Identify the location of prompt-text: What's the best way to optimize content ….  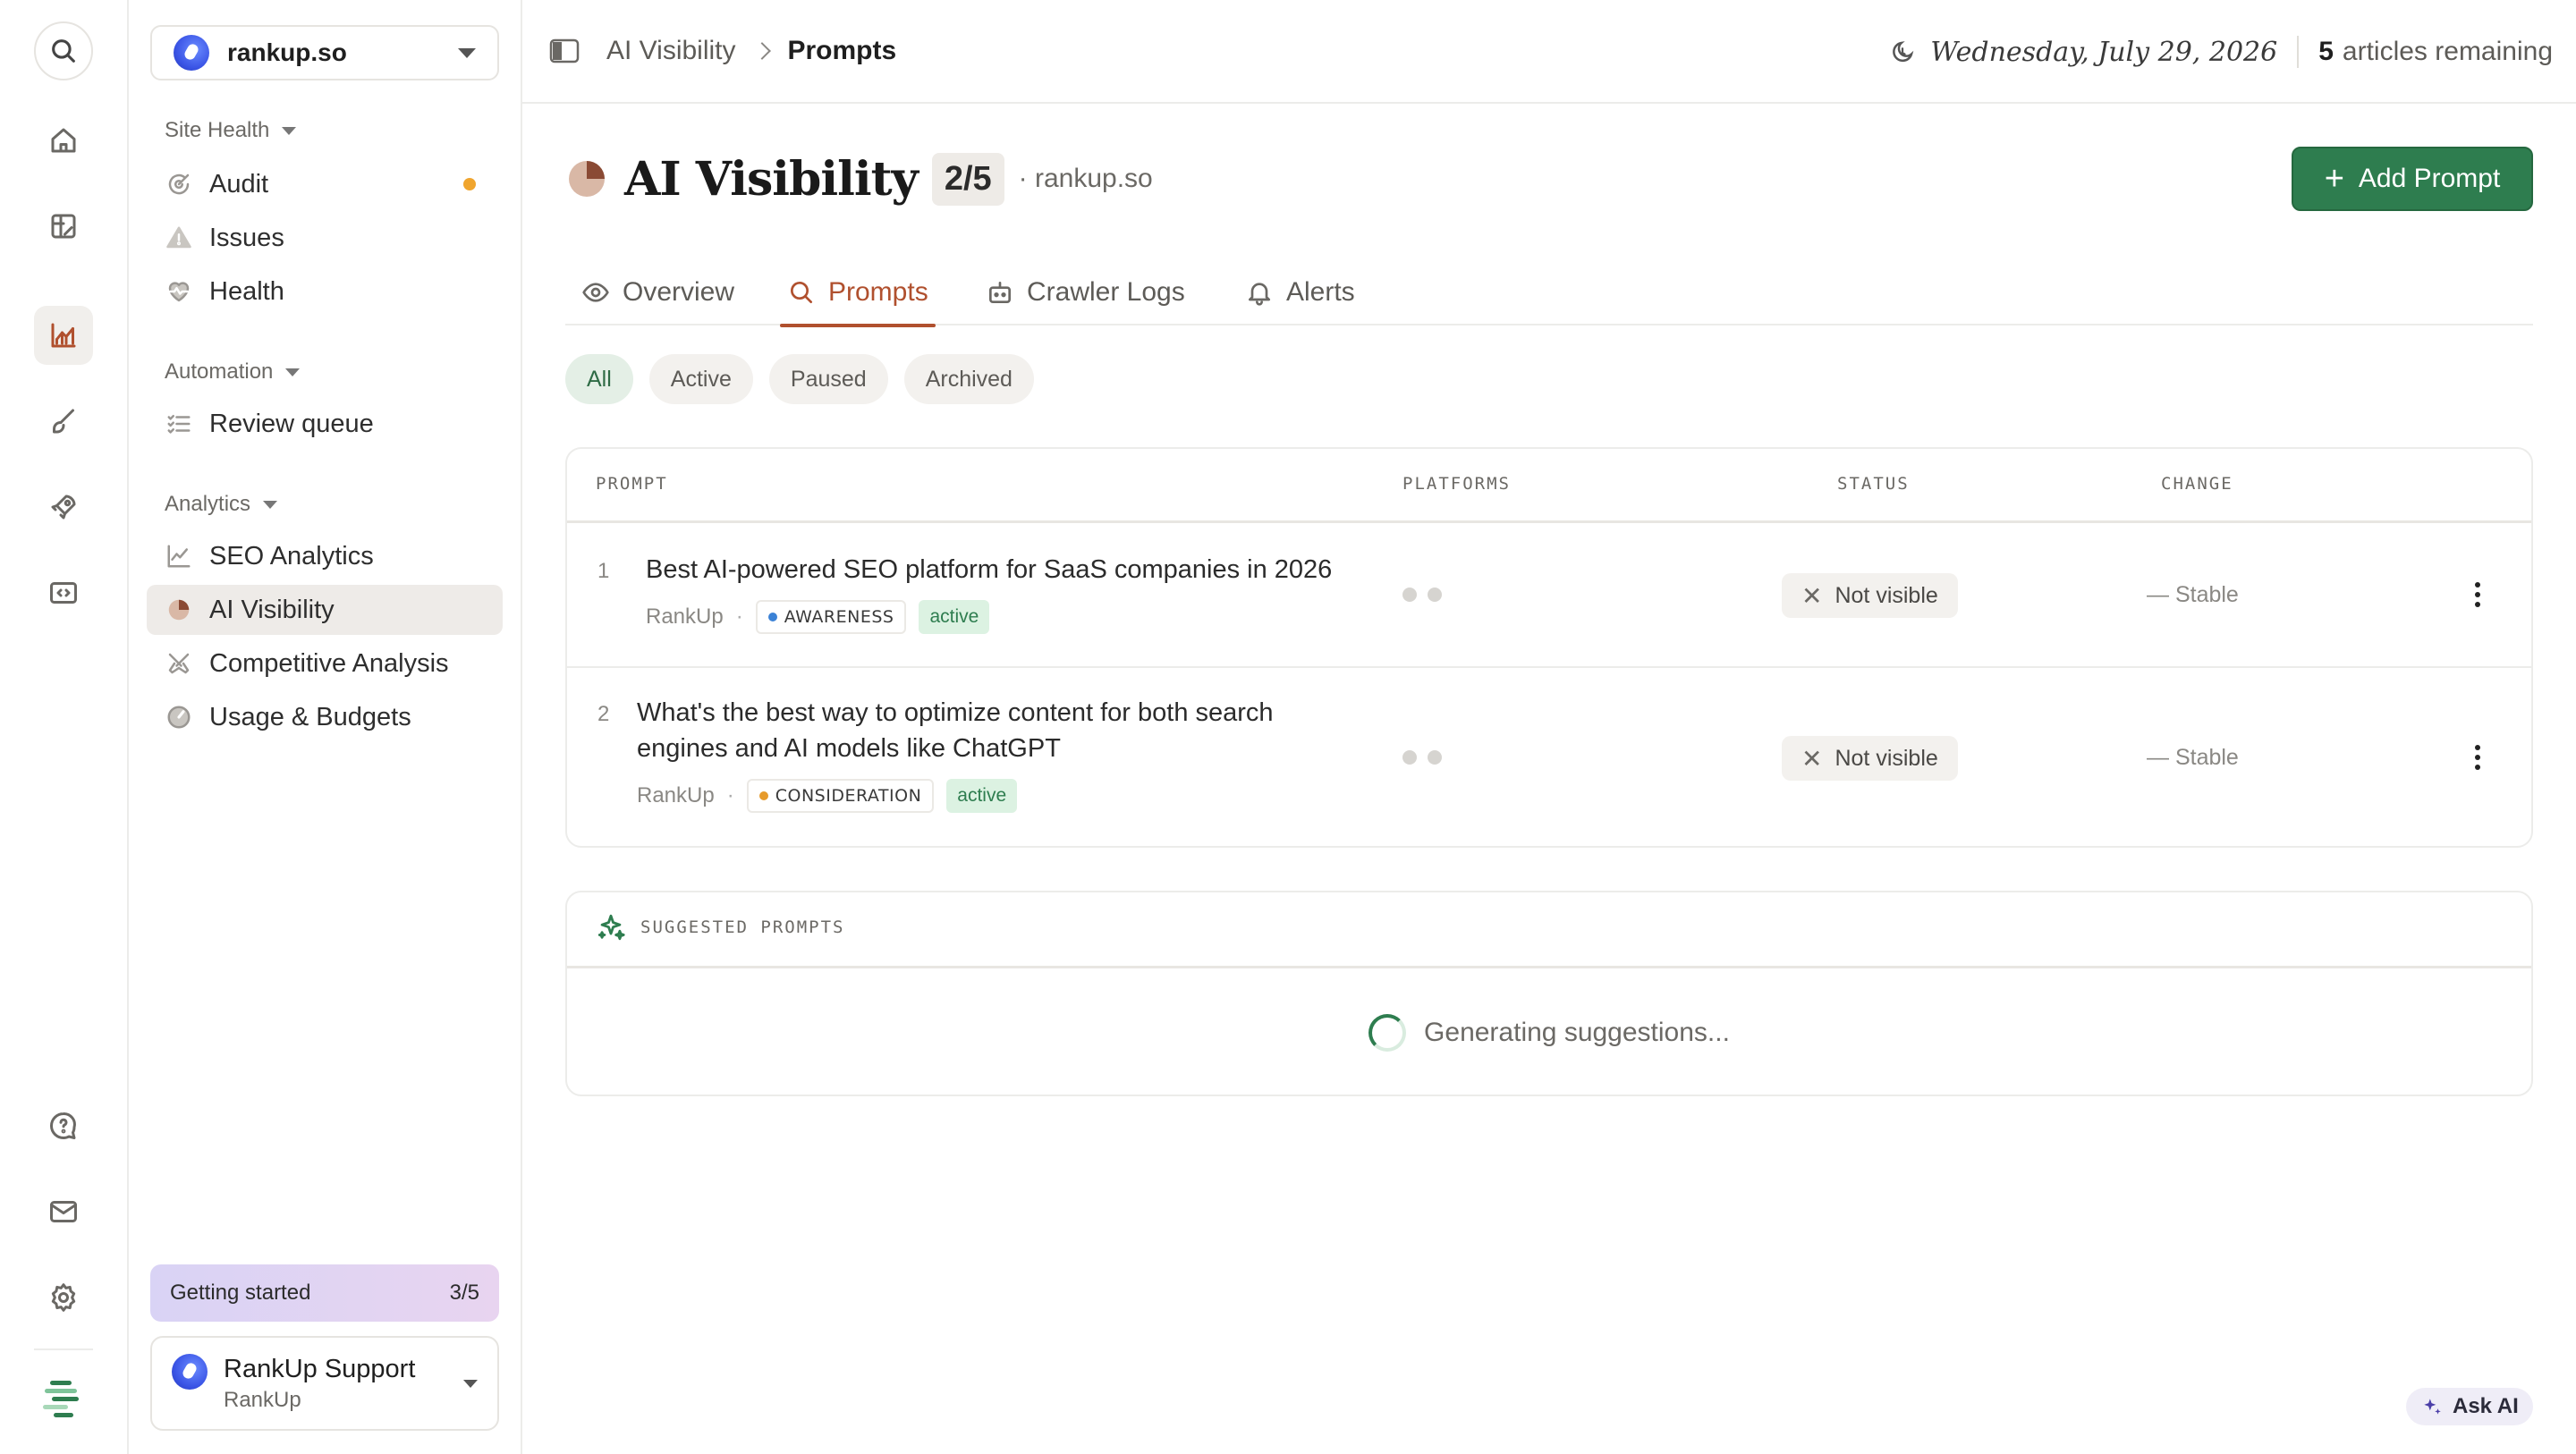
(955, 731).